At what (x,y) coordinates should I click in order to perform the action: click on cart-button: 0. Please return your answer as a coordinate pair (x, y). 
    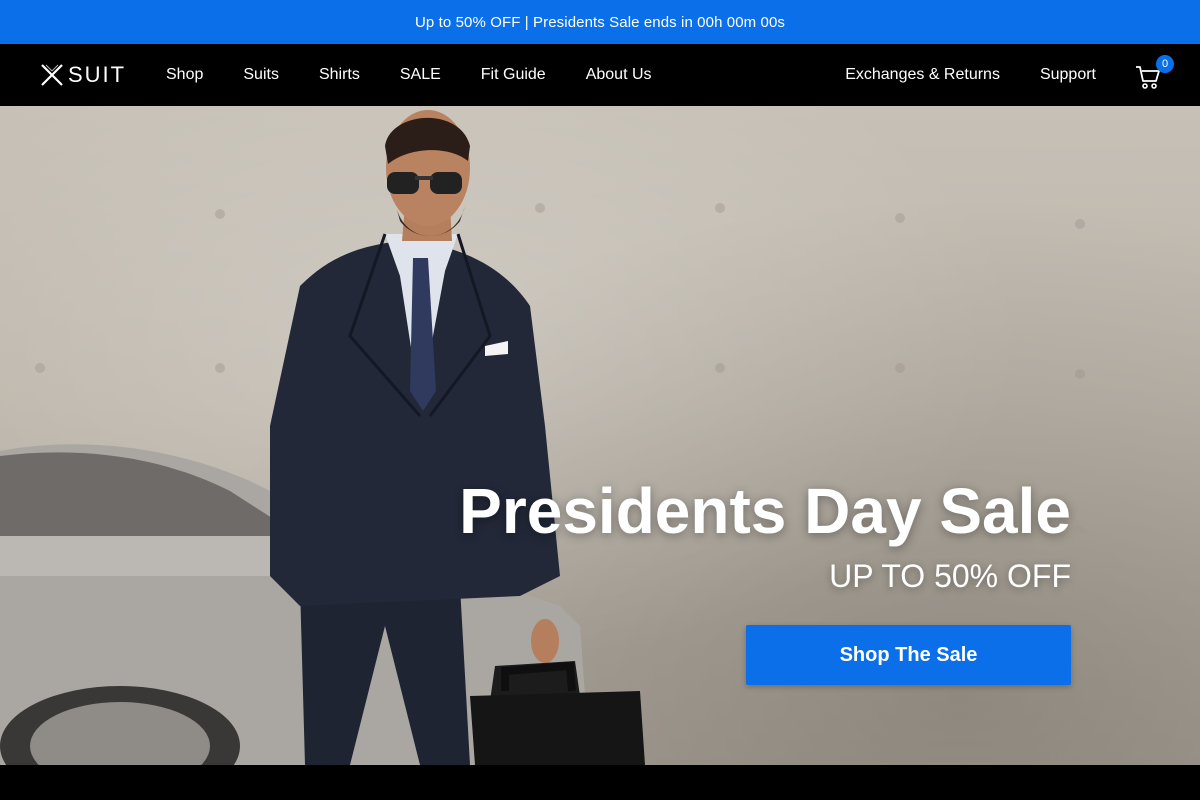
    Looking at the image, I should click on (1156, 74).